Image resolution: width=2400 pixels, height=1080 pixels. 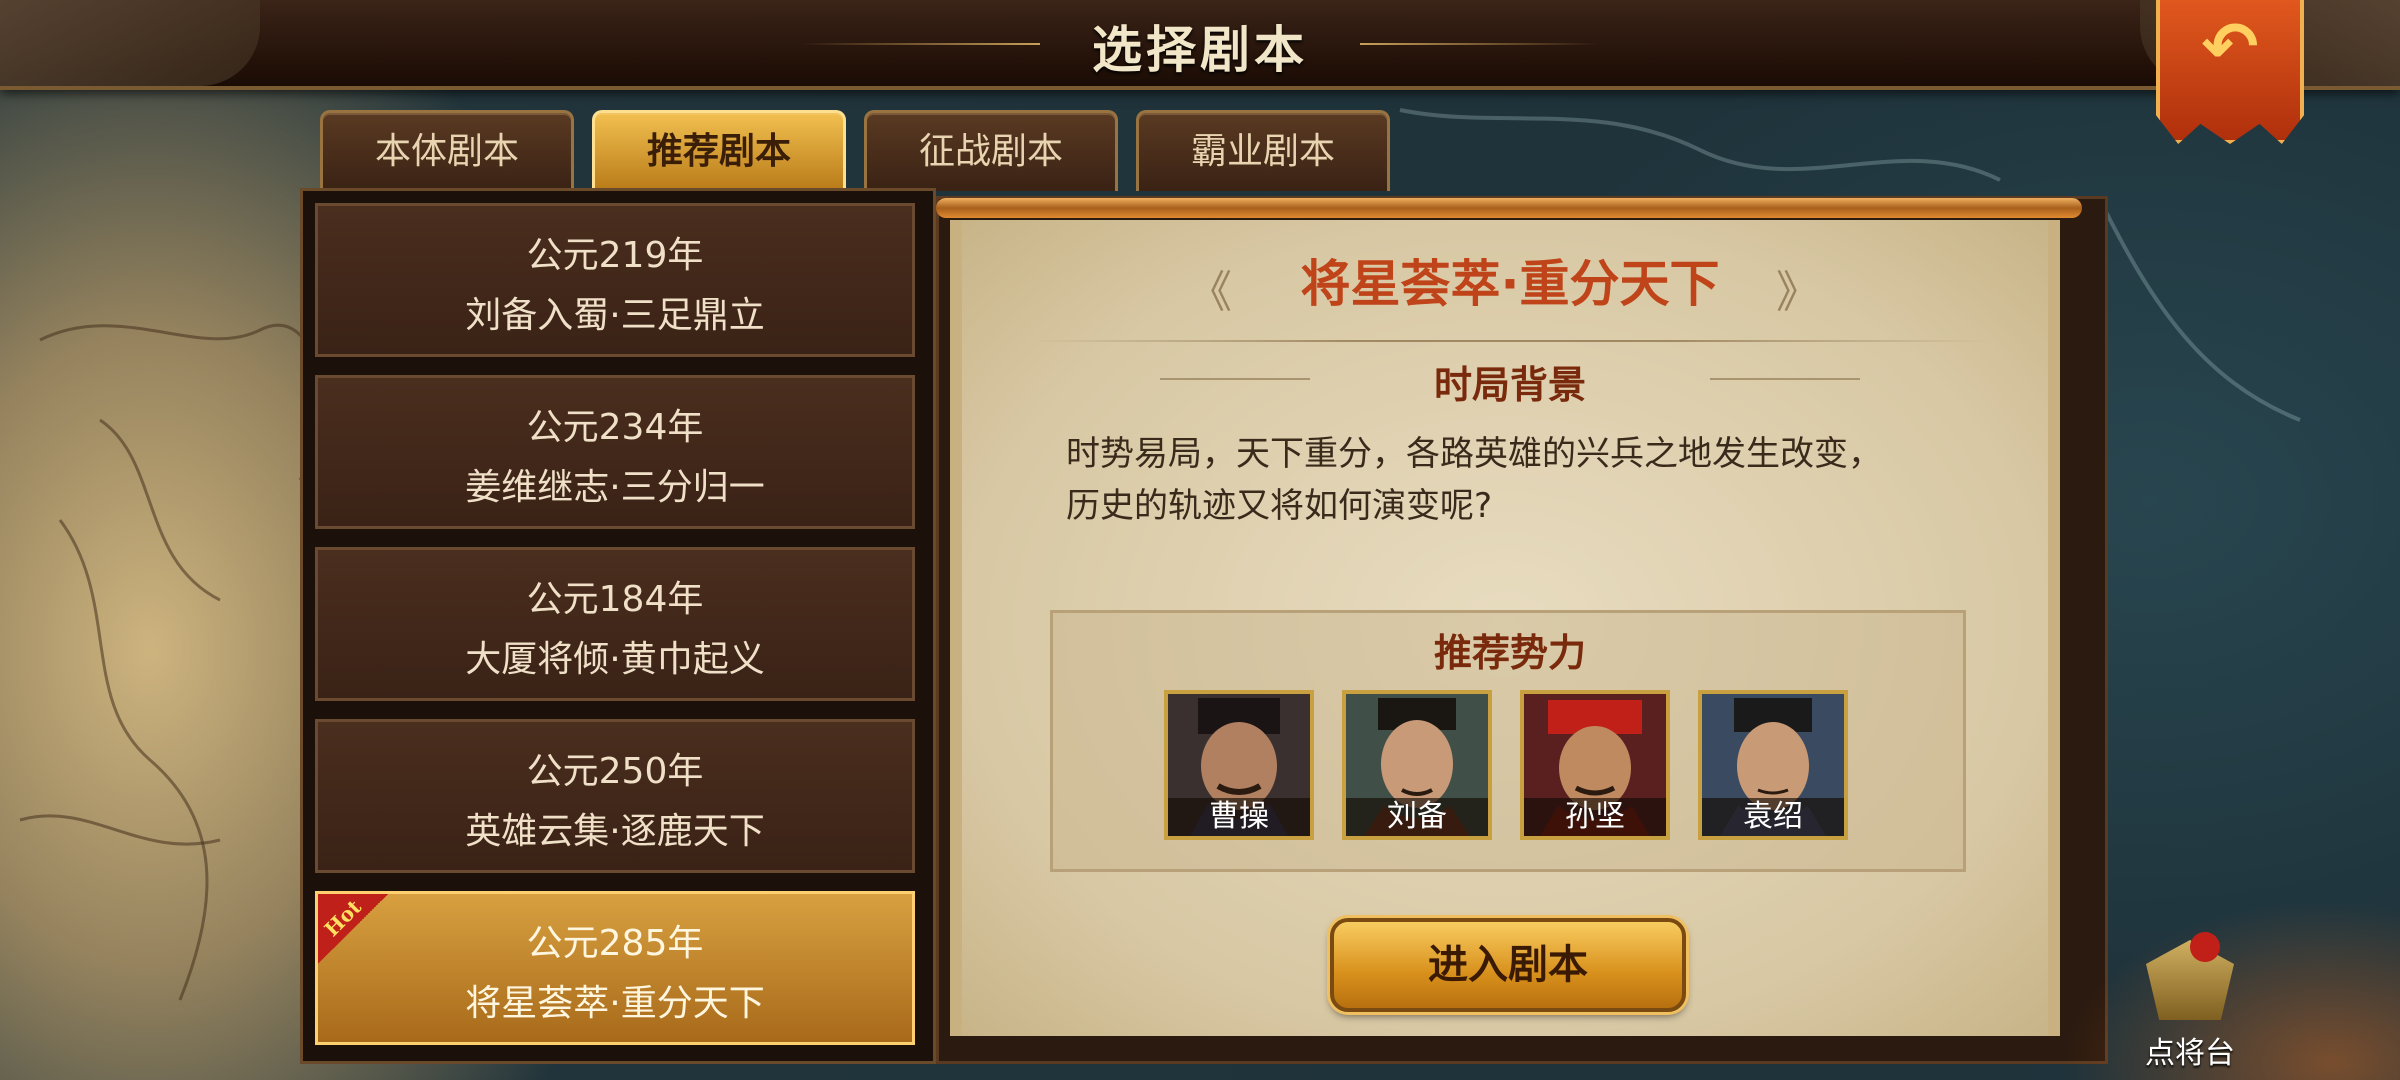 What do you see at coordinates (1235, 379) in the screenshot?
I see `heading-line-left` at bounding box center [1235, 379].